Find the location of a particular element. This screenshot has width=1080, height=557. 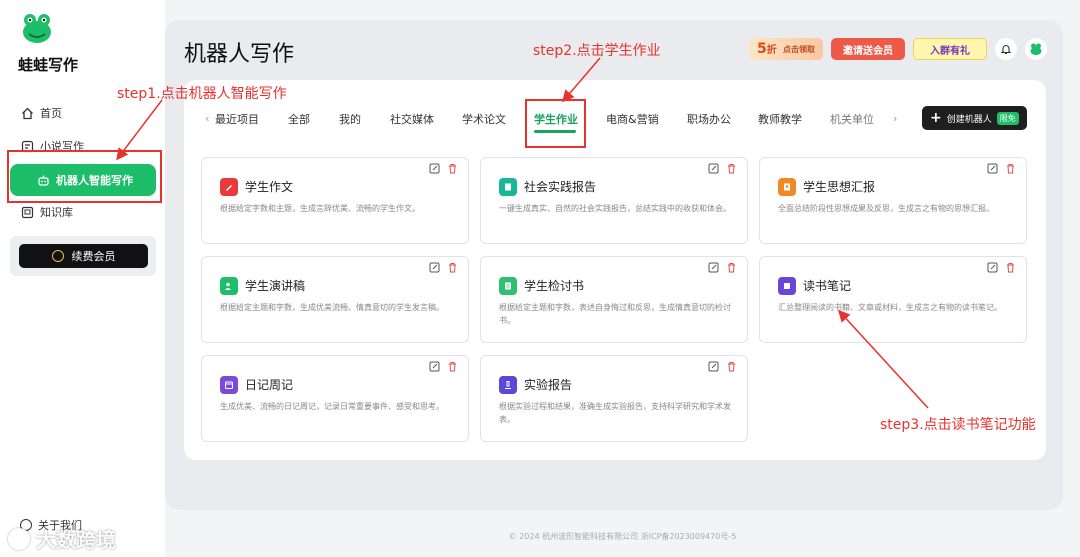

step2-annotation: step2.点击学生作业 is located at coordinates (597, 51).